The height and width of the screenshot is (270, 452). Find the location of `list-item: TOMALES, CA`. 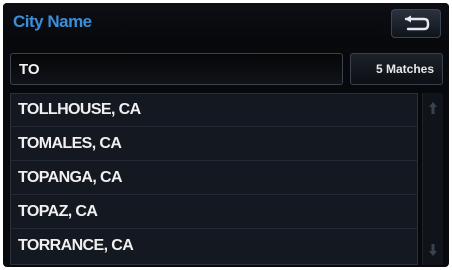

list-item: TOMALES, CA is located at coordinates (214, 144).